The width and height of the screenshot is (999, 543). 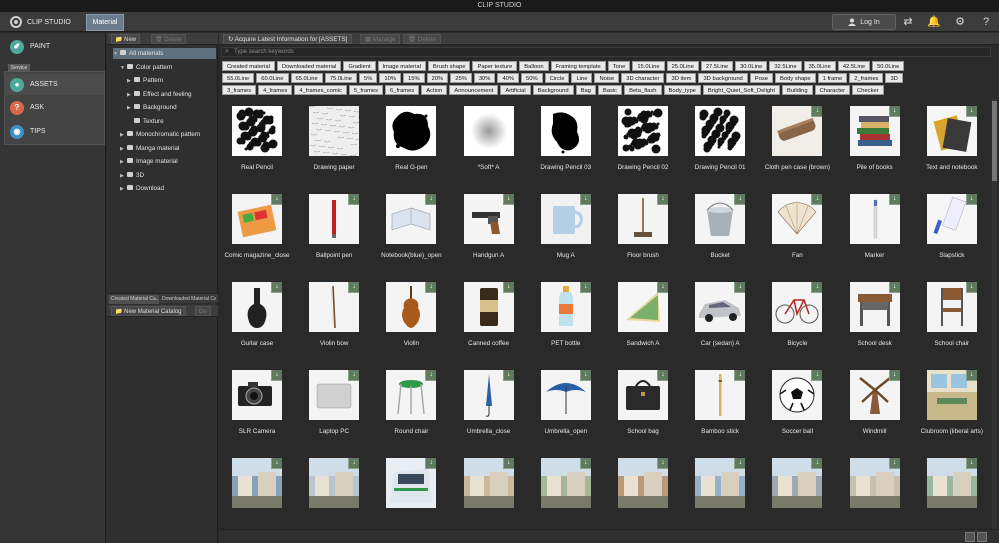 What do you see at coordinates (449, 66) in the screenshot?
I see `tag-chip: Brush shape` at bounding box center [449, 66].